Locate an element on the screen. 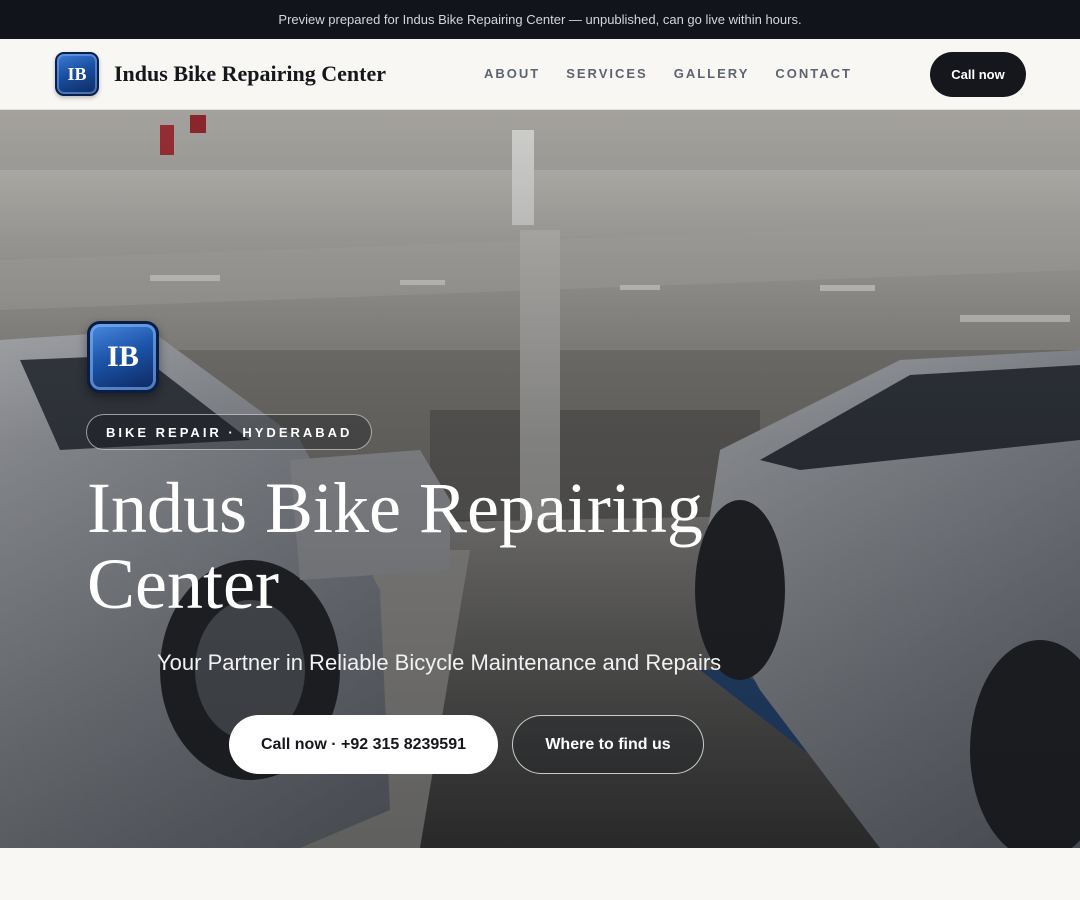 The width and height of the screenshot is (1080, 900). nav-link-services: SERVICES is located at coordinates (607, 73).